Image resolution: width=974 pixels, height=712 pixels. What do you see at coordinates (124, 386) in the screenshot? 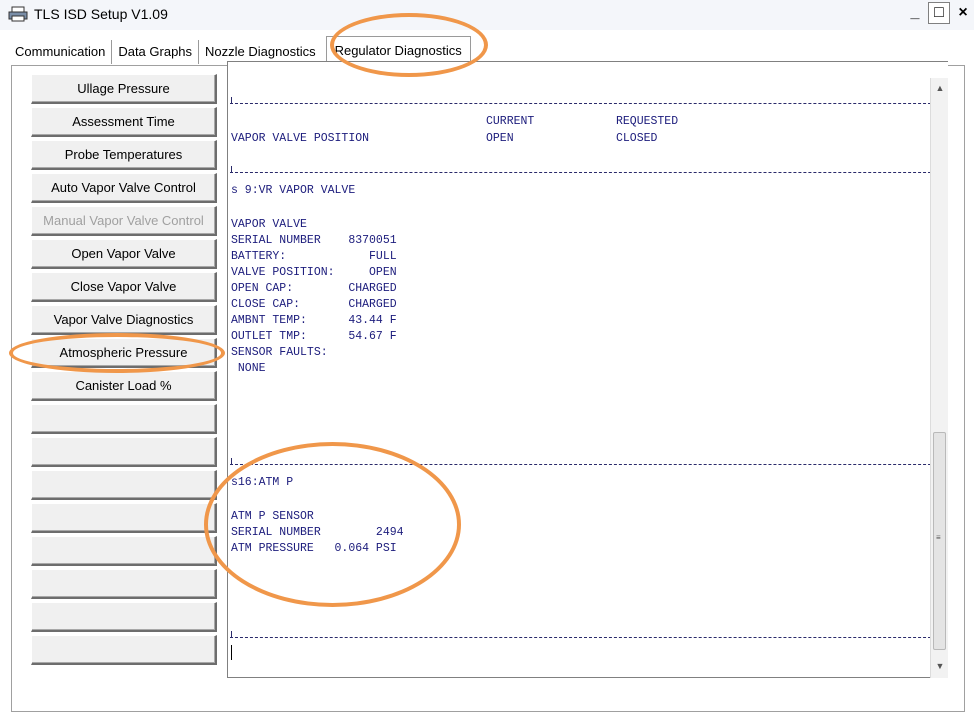
I see `canister-load-button: Canister Load %` at bounding box center [124, 386].